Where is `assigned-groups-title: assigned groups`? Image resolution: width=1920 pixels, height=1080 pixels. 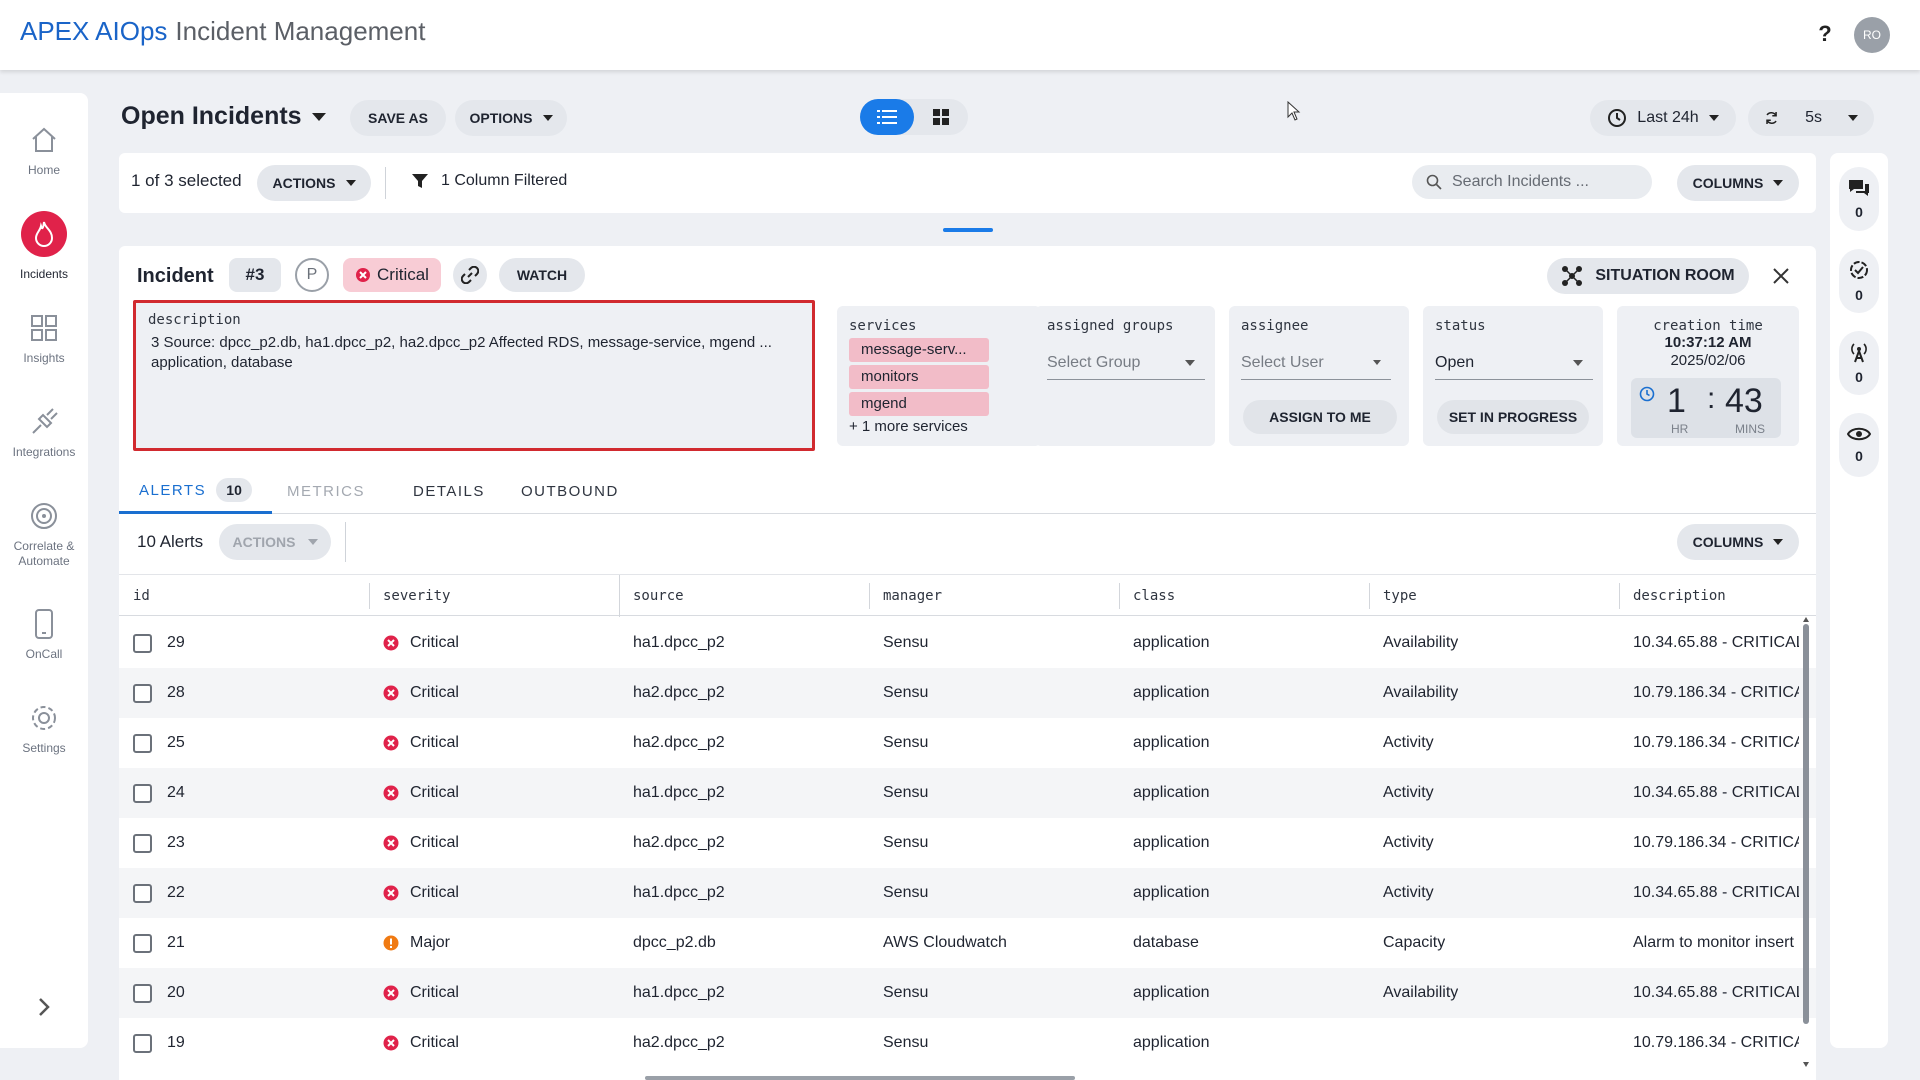 assigned-groups-title: assigned groups is located at coordinates (1110, 326).